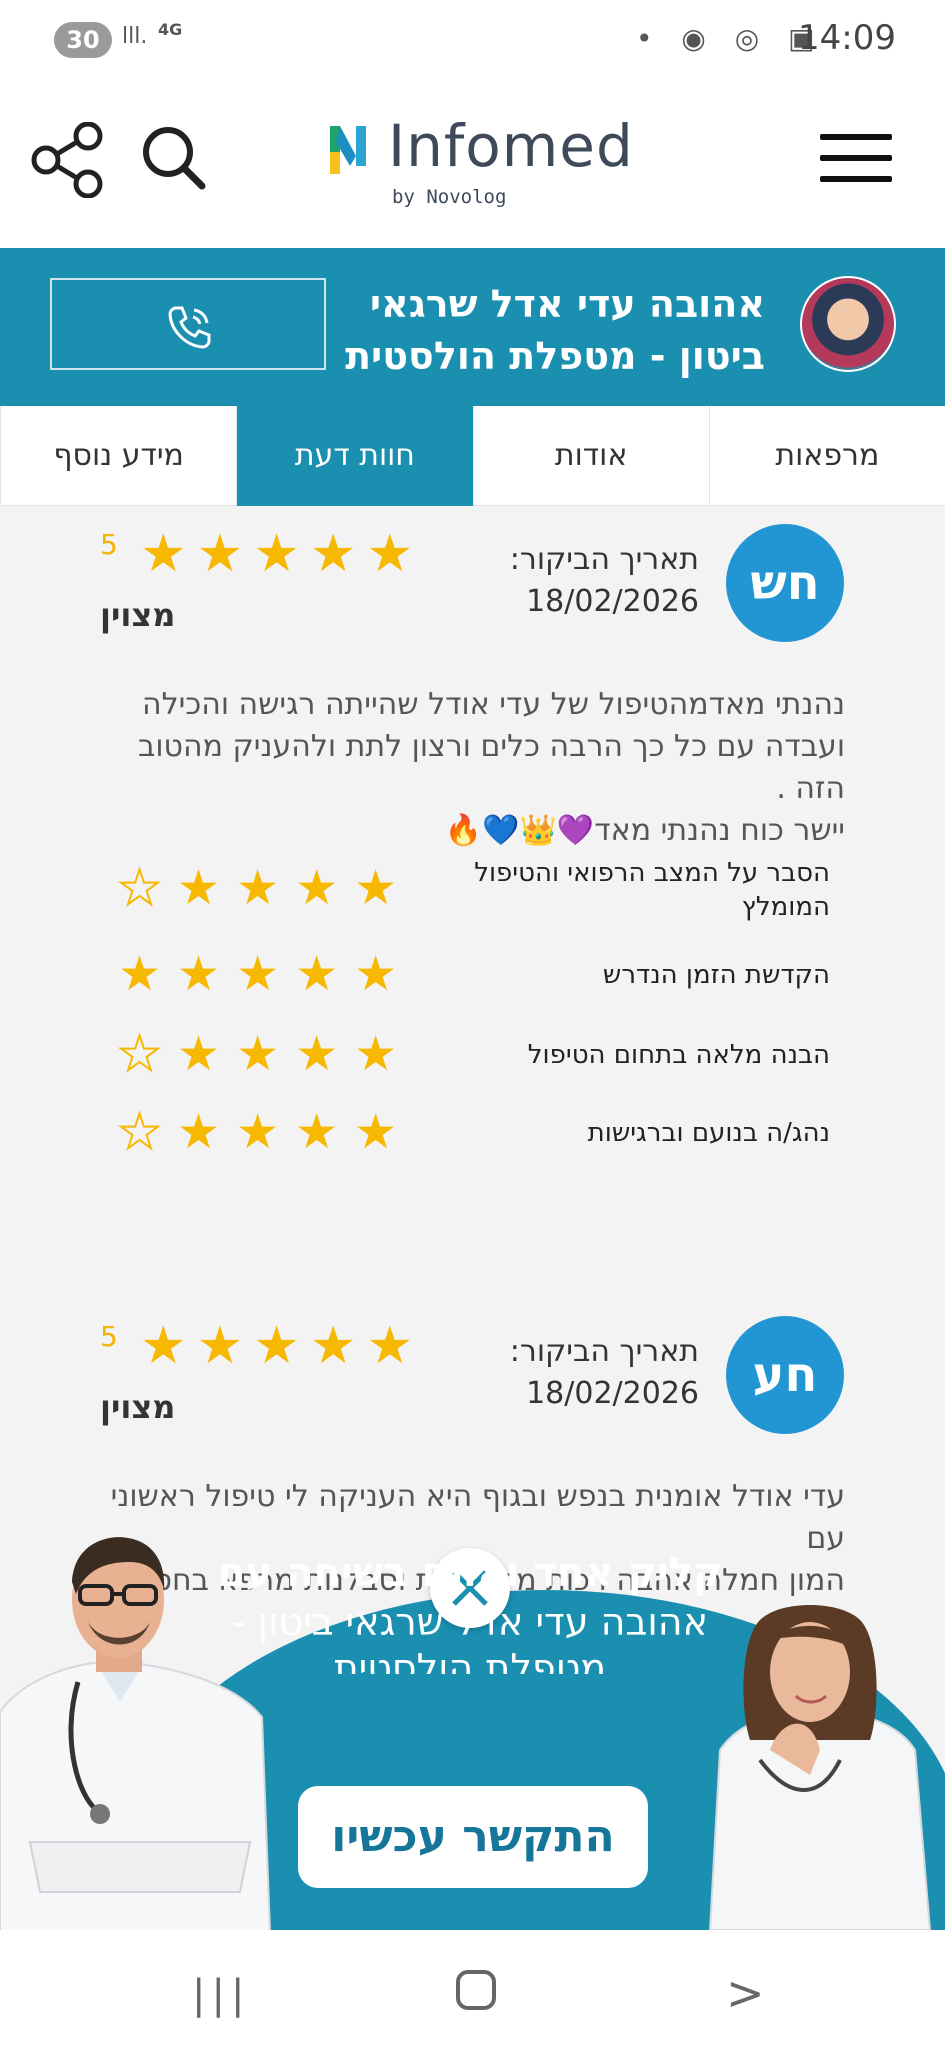 The image size is (945, 2048). I want to click on status-bar: 30 lll. 4G • ◉ ◎ ▣ 14:09, so click(472, 41).